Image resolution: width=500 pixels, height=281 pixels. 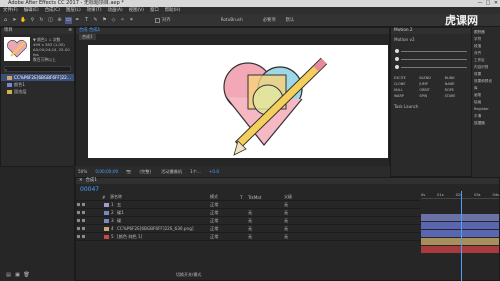 What do you see at coordinates (405, 84) in the screenshot?
I see `motion2-button: CLONE` at bounding box center [405, 84].